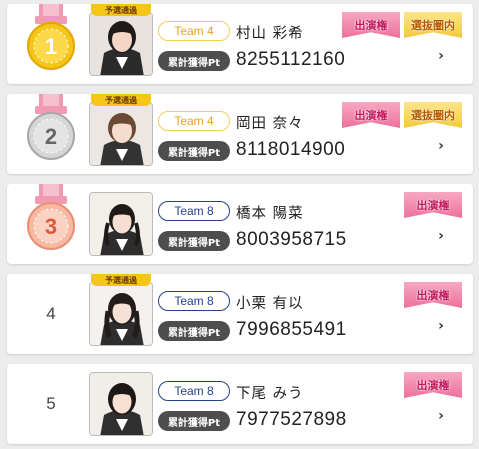 Image resolution: width=479 pixels, height=449 pixels. What do you see at coordinates (270, 394) in the screenshot?
I see `member-name: 下尾 みう` at bounding box center [270, 394].